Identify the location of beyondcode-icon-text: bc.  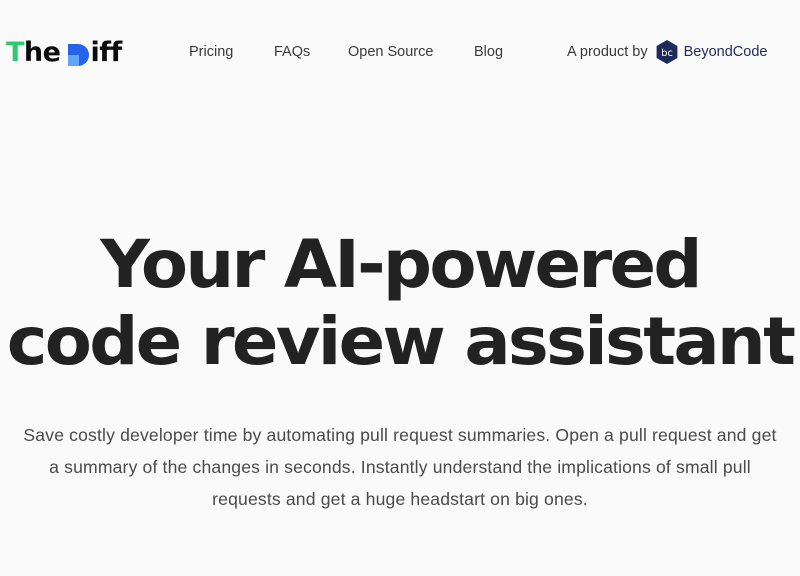
(667, 53).